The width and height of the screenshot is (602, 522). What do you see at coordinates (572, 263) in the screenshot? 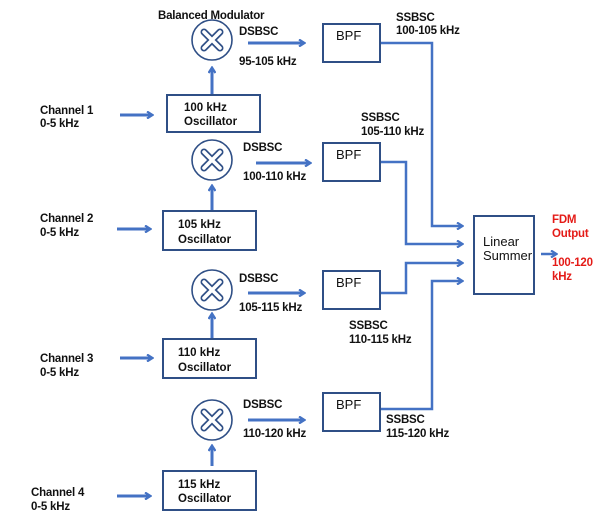
I see `fdm-output-band-line1: 100-120` at bounding box center [572, 263].